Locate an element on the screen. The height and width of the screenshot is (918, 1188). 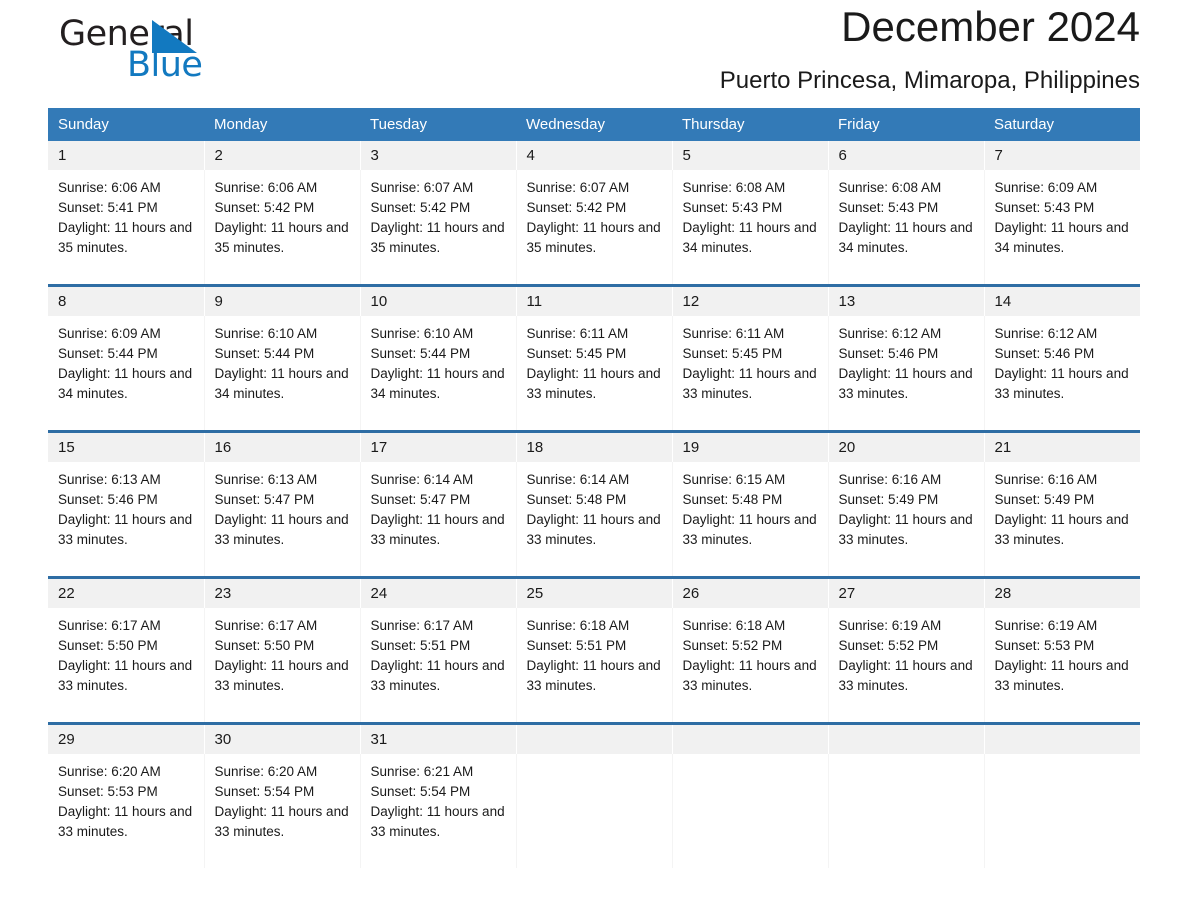
day-number: 17 is located at coordinates (438, 446).